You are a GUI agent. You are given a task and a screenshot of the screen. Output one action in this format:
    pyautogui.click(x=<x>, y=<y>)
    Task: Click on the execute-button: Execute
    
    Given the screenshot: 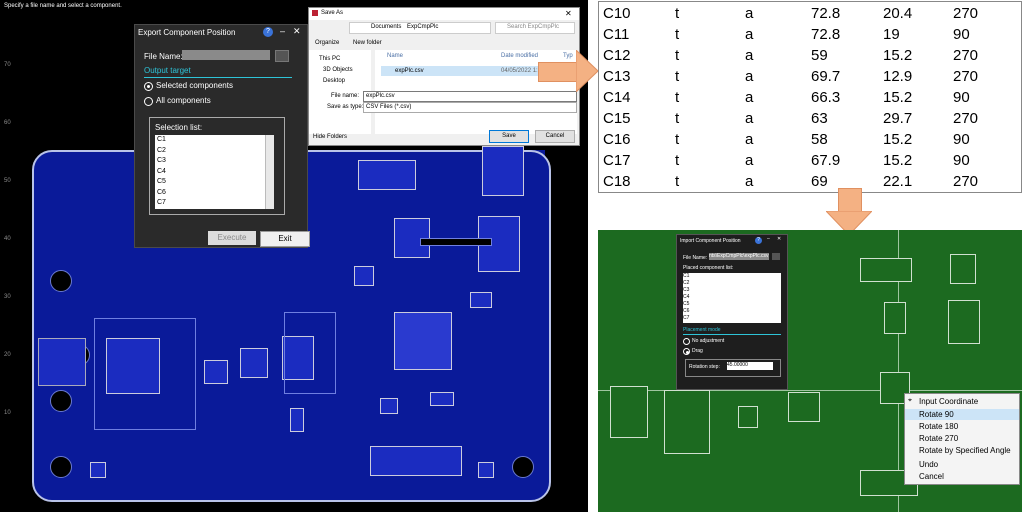 What is the action you would take?
    pyautogui.click(x=232, y=238)
    